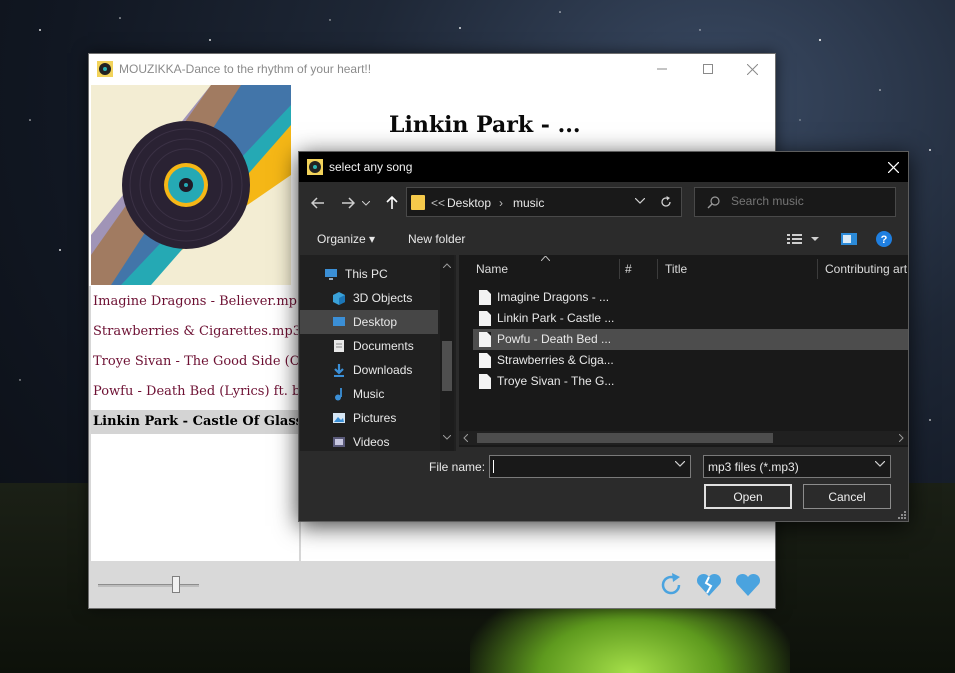 Image resolution: width=955 pixels, height=673 pixels. I want to click on close-button, so click(752, 69).